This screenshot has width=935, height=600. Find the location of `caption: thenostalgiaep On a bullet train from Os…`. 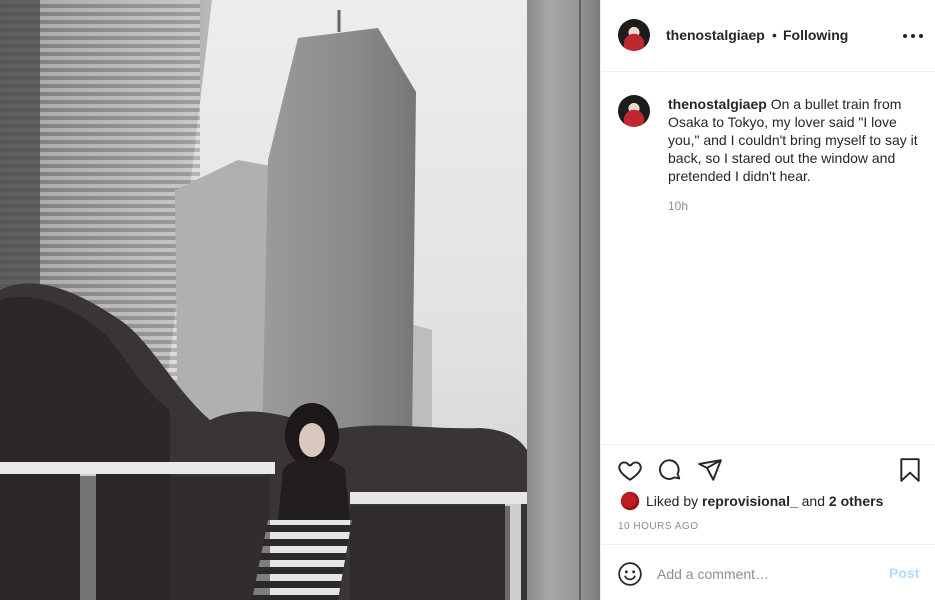

caption: thenostalgiaep On a bullet train from Os… is located at coordinates (794, 140).